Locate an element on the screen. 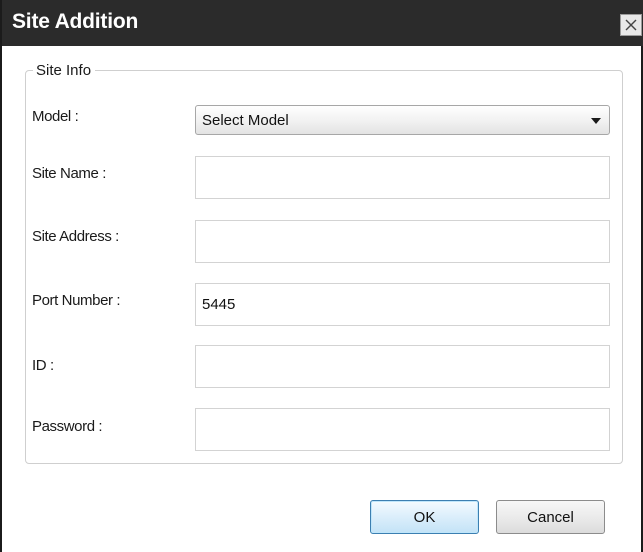 Image resolution: width=643 pixels, height=552 pixels. password-input is located at coordinates (402, 429).